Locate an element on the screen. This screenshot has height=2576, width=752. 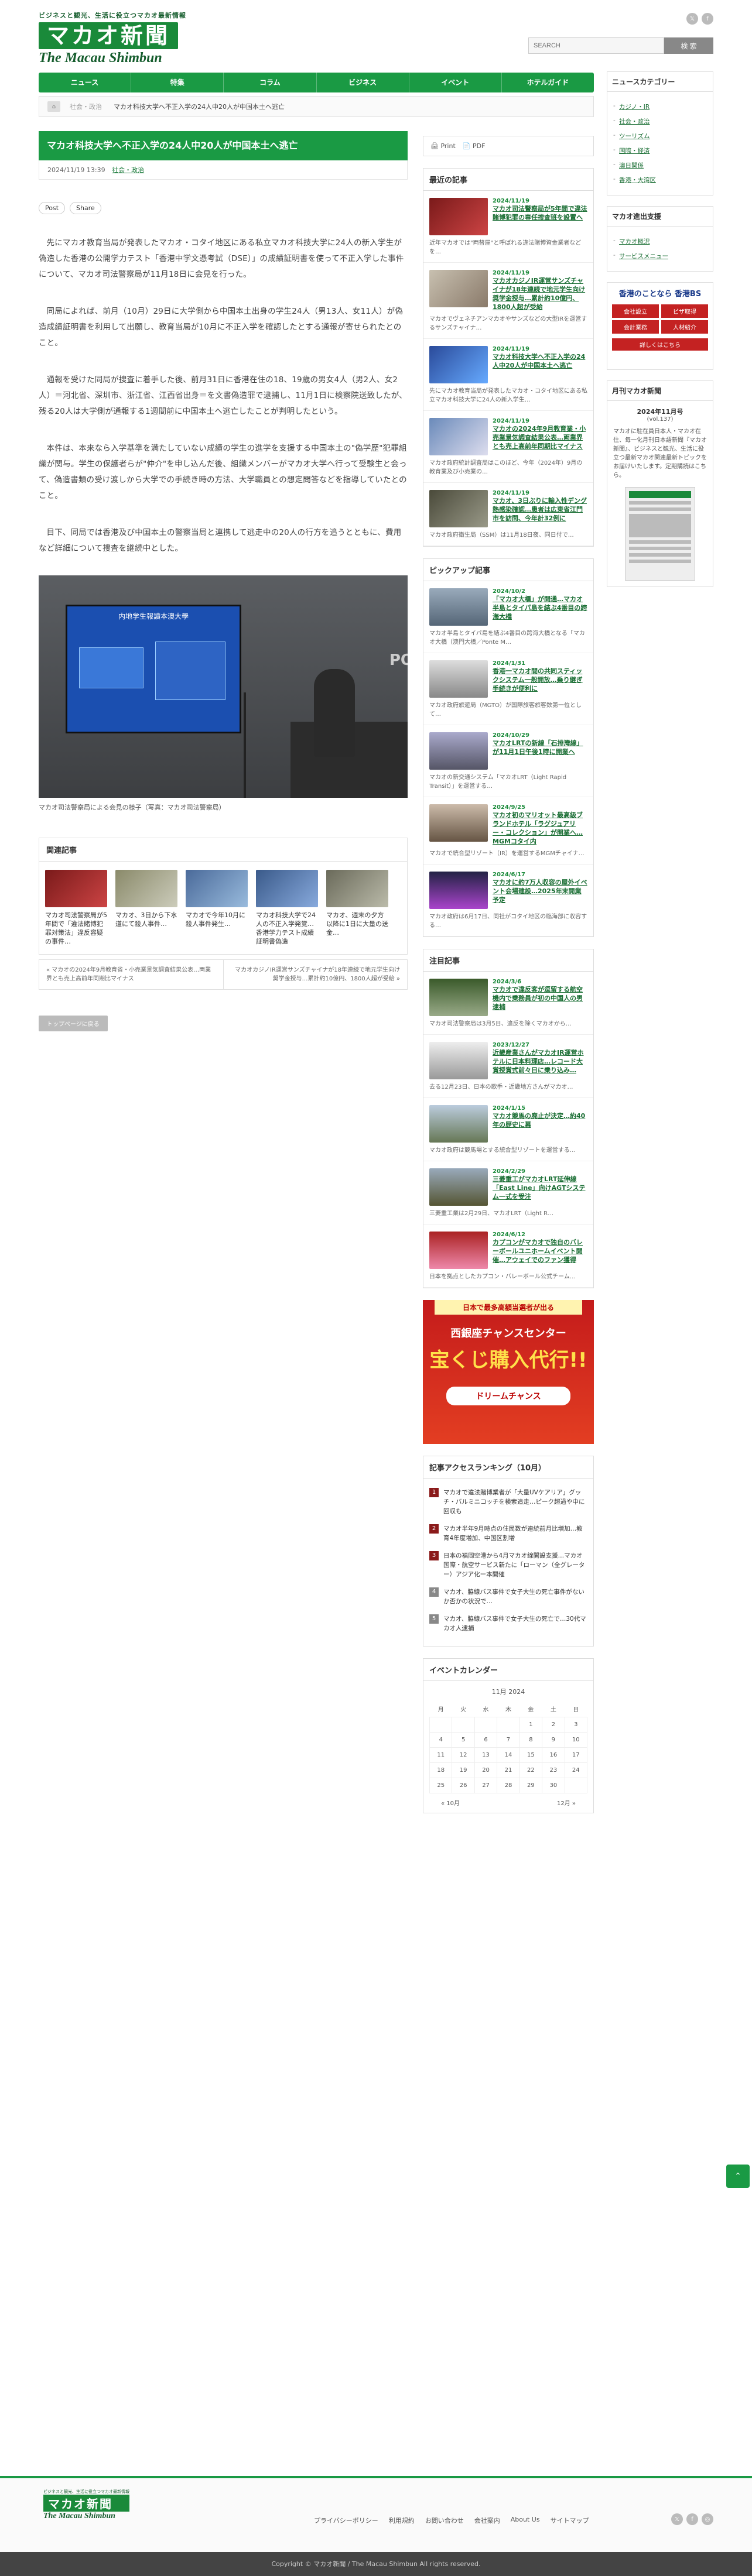
nav-item-hotel-guide: ホテルガイド is located at coordinates (548, 82).